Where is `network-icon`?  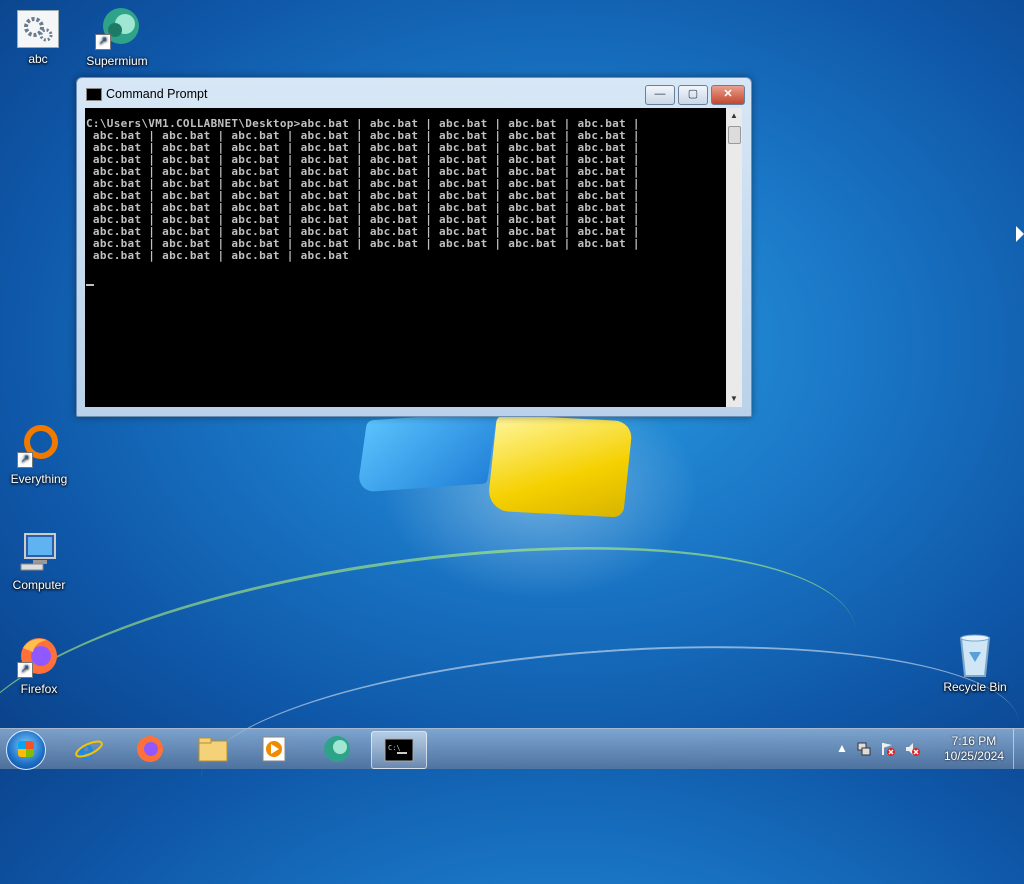
network-icon is located at coordinates (864, 749).